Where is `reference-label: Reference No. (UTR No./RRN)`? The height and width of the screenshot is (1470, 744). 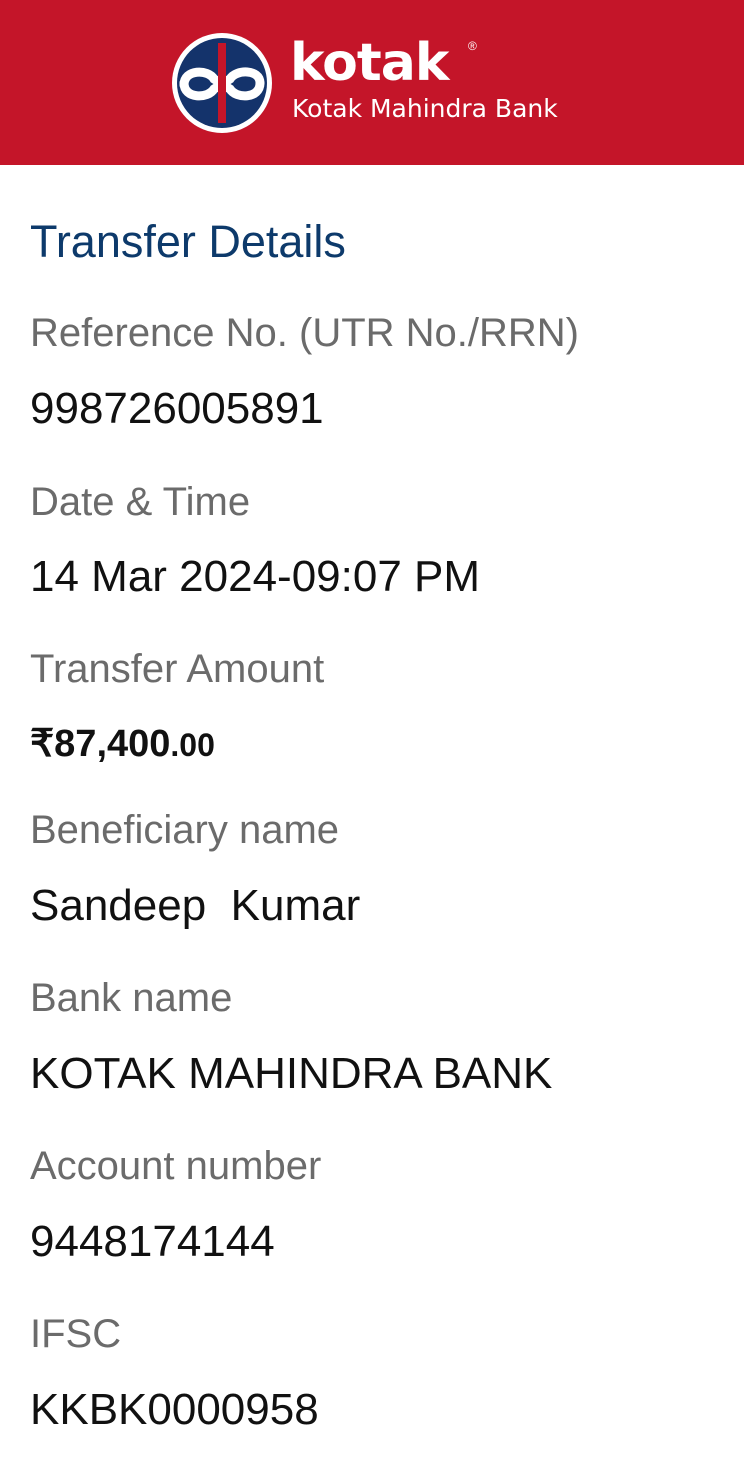
reference-label: Reference No. (UTR No./RRN) is located at coordinates (305, 333).